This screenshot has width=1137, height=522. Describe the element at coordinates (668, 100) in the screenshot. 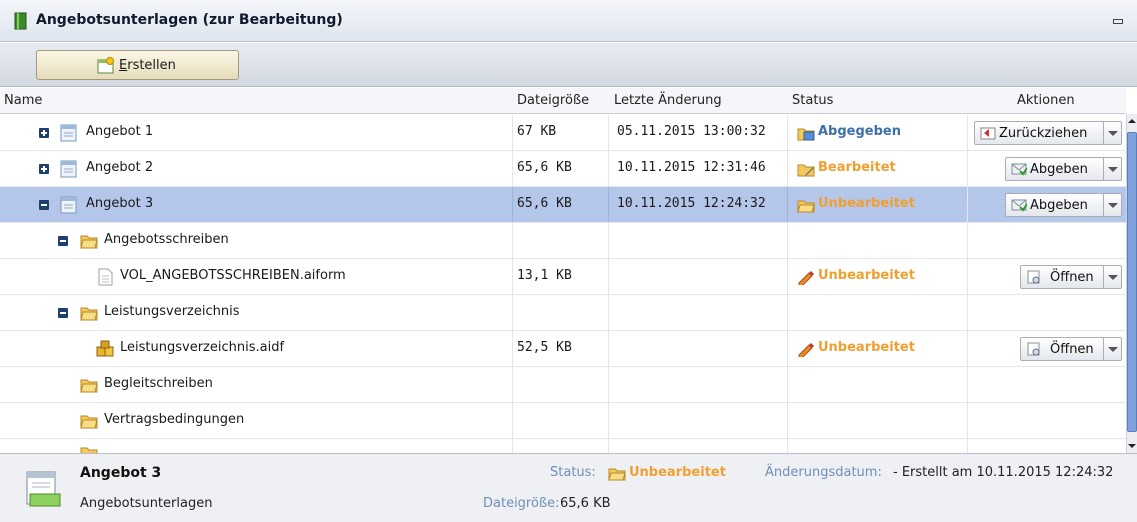

I see `column-header-modified: Letzte Änderung` at that location.